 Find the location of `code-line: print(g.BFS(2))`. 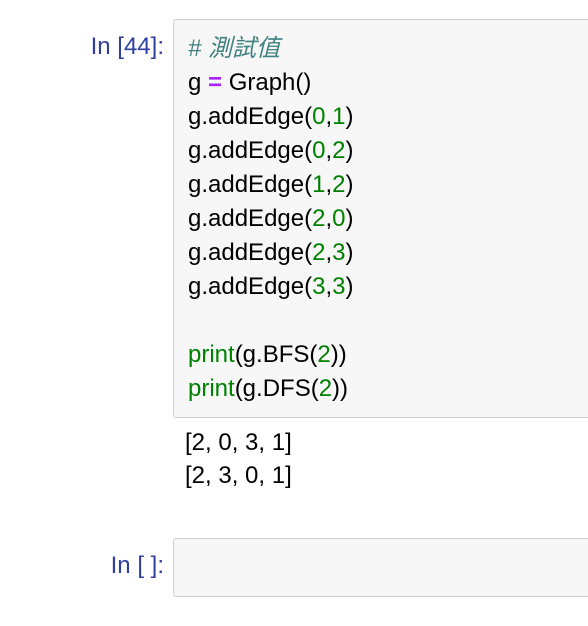

code-line: print(g.BFS(2)) is located at coordinates (271, 355).